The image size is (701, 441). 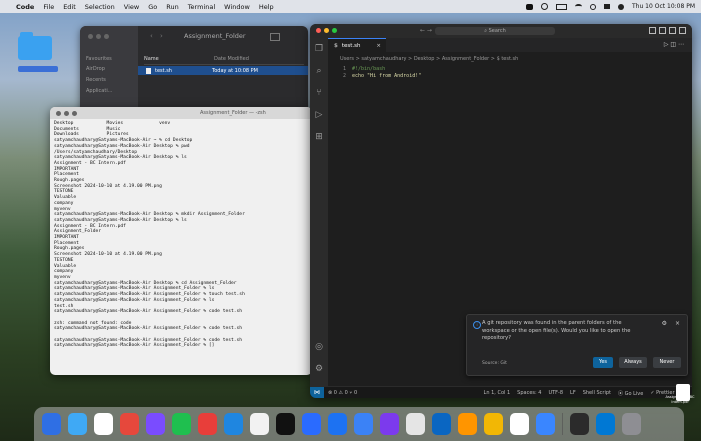 What do you see at coordinates (25, 7) in the screenshot?
I see `menu-app-name: Code` at bounding box center [25, 7].